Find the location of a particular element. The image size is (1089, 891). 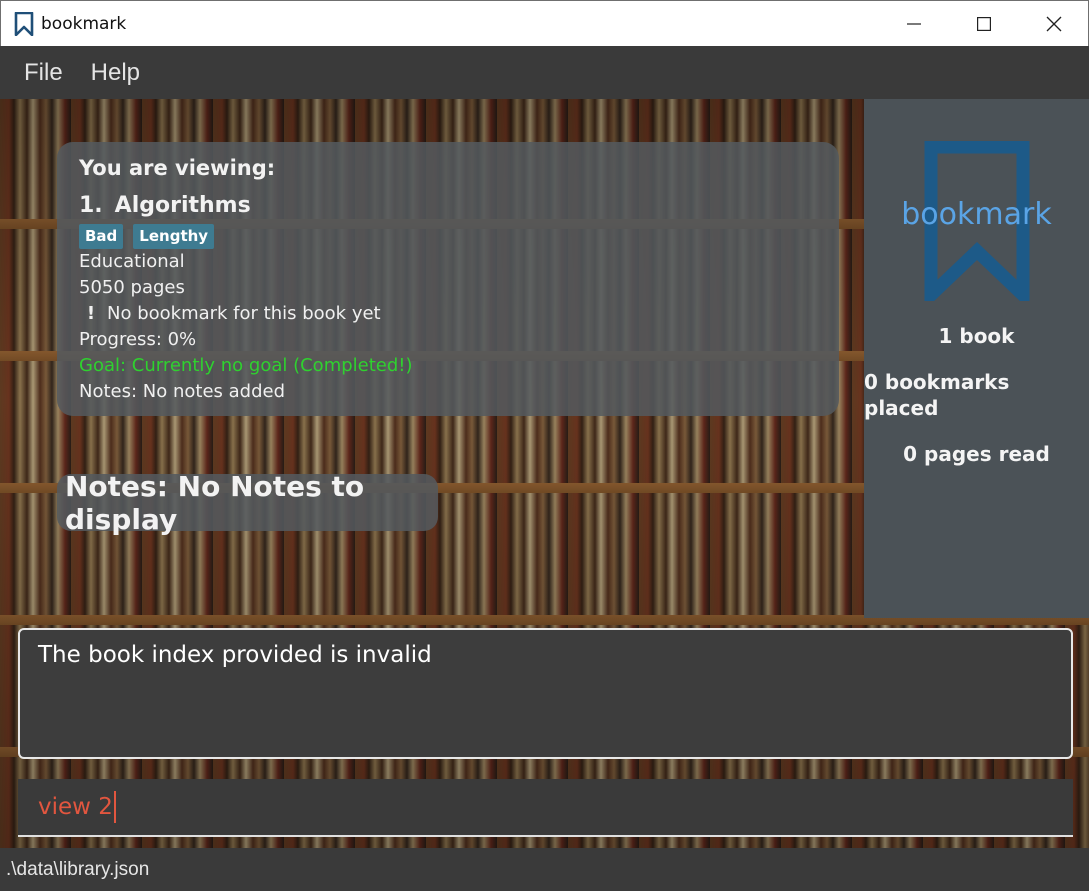

close-button is located at coordinates (1054, 24).